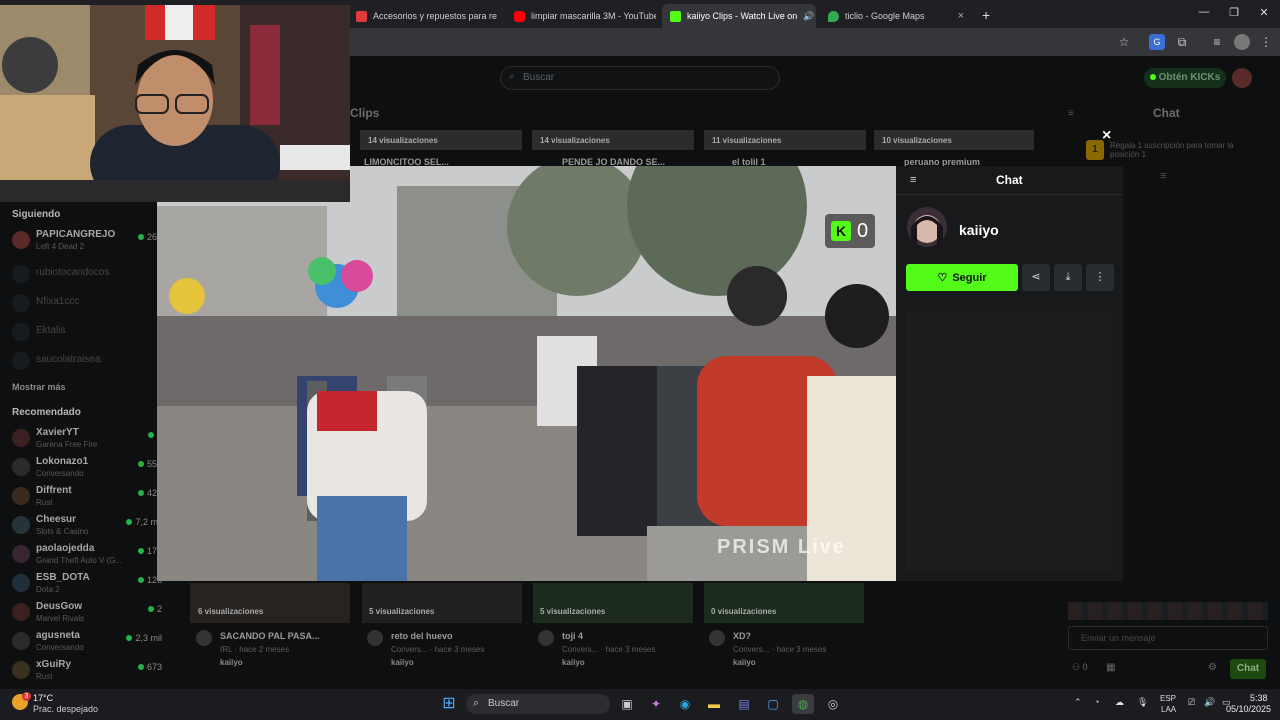  I want to click on more-options-icon: ⋮, so click(1100, 277).